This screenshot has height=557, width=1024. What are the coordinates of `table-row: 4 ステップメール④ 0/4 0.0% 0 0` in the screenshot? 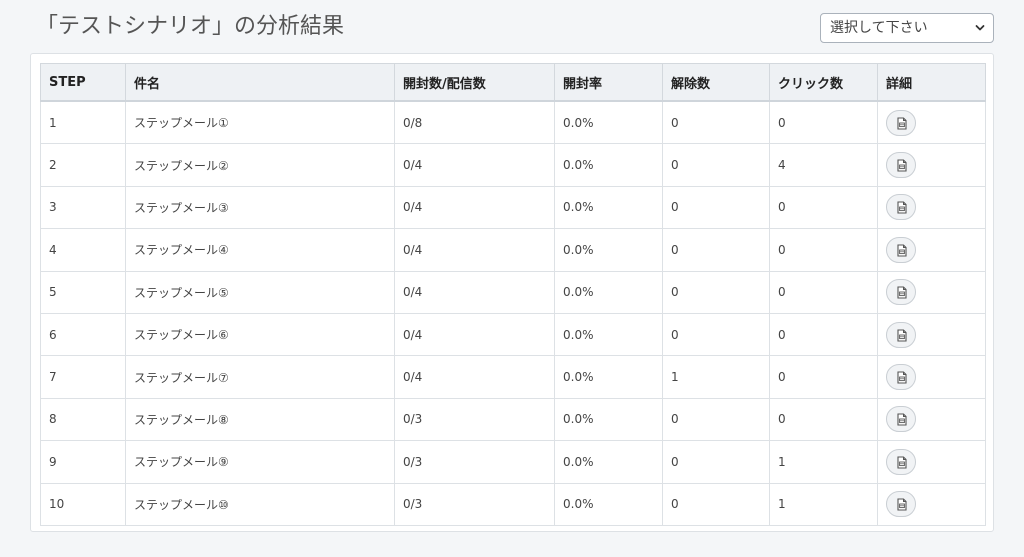 It's located at (513, 250).